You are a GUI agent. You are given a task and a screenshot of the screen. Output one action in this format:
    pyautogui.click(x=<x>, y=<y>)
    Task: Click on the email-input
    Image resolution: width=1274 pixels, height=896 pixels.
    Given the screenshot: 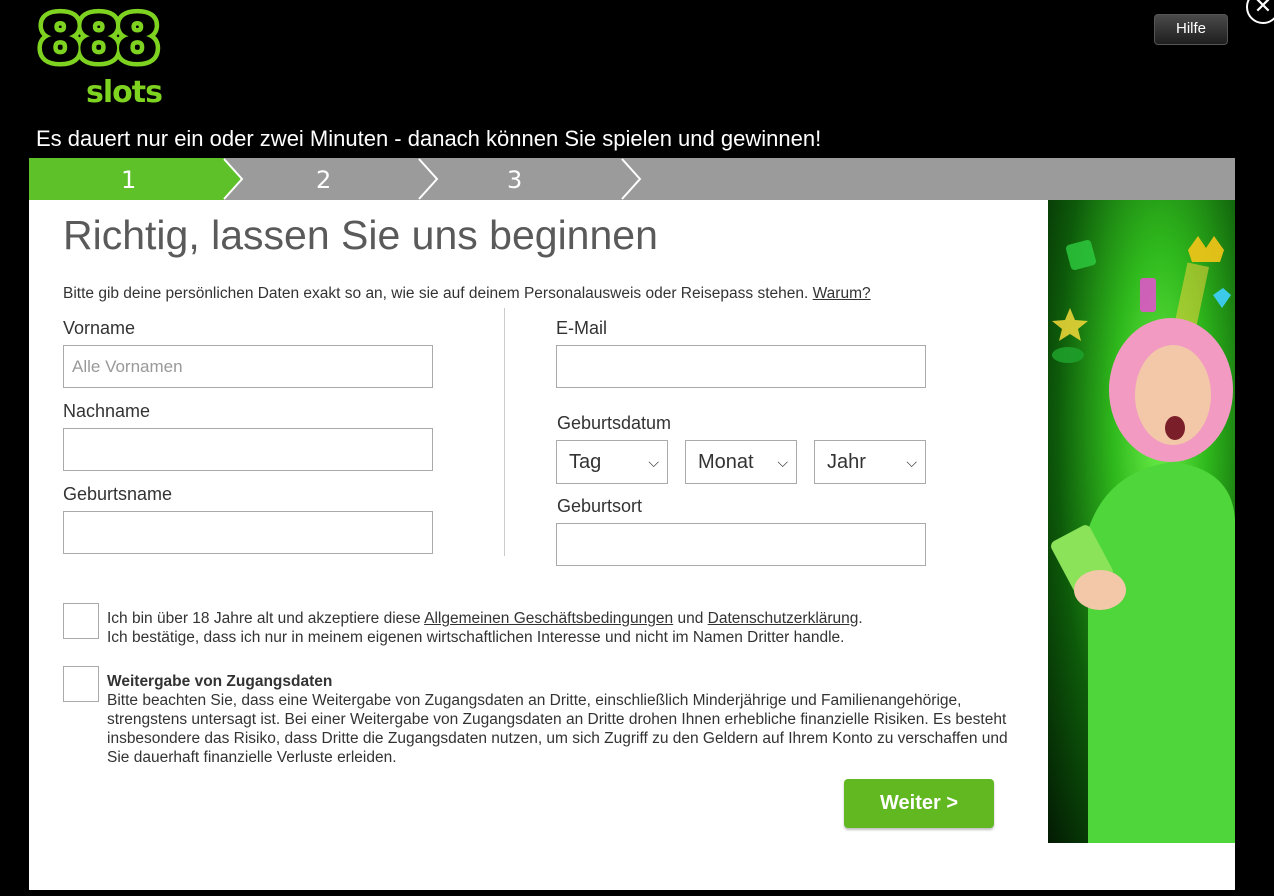 What is the action you would take?
    pyautogui.click(x=741, y=366)
    